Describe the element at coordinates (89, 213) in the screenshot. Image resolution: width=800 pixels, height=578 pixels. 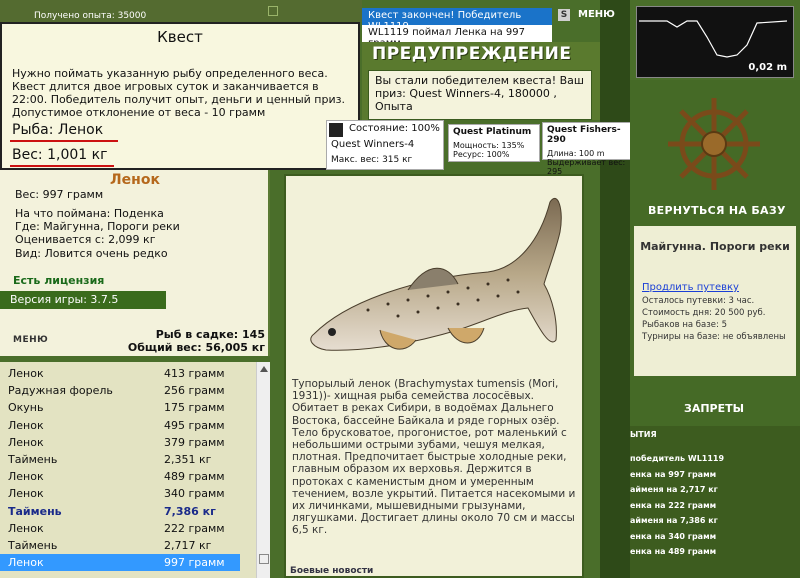
I see `fish-bait: На что поймана: Поденка` at that location.